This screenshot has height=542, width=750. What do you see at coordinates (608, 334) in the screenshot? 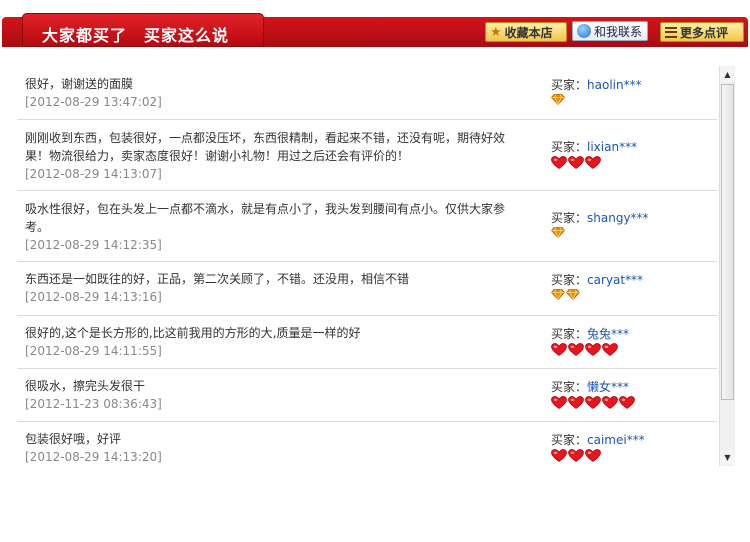
I see `buyer-name-link: 兔兔***` at bounding box center [608, 334].